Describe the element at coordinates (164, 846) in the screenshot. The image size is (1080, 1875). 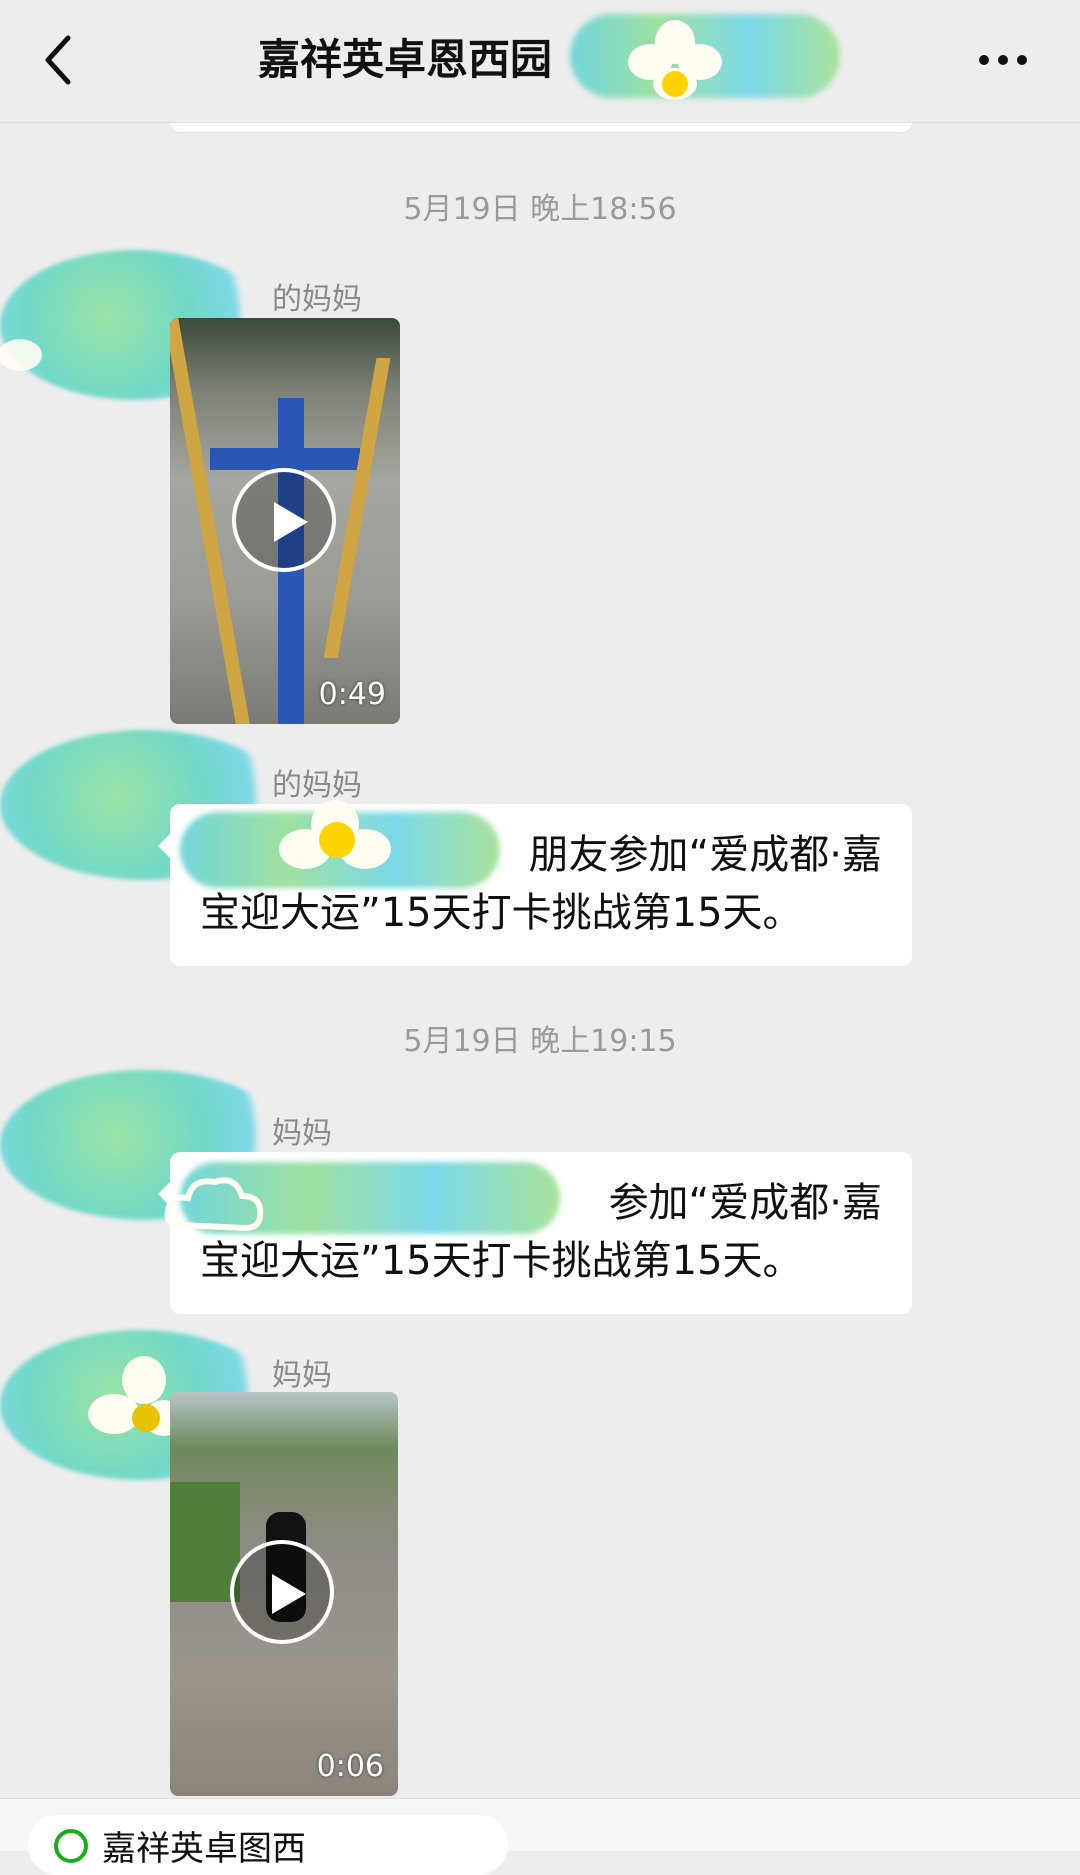
I see `bubble-tail` at that location.